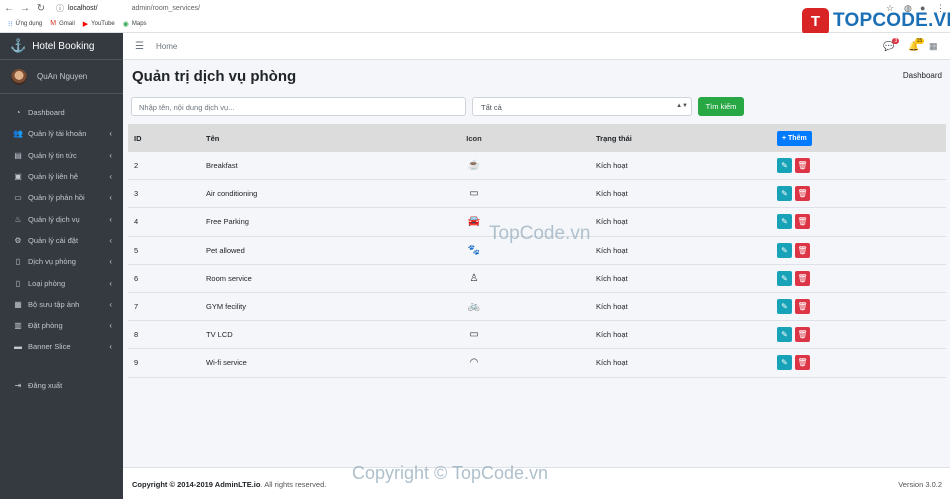 This screenshot has height=499, width=950. Describe the element at coordinates (474, 363) in the screenshot. I see `wifi-icon: ◠` at that location.